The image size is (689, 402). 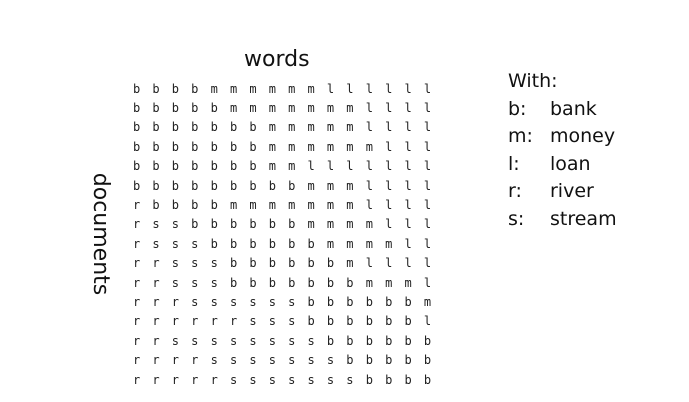 I want to click on legend-key: b:, so click(x=517, y=108).